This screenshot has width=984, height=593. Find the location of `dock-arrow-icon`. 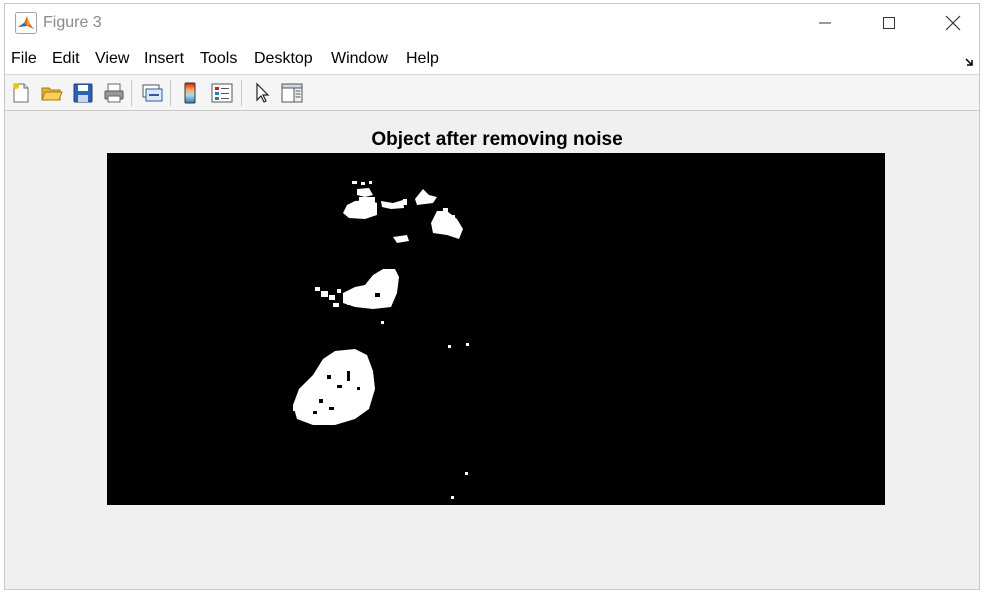

dock-arrow-icon is located at coordinates (970, 63).